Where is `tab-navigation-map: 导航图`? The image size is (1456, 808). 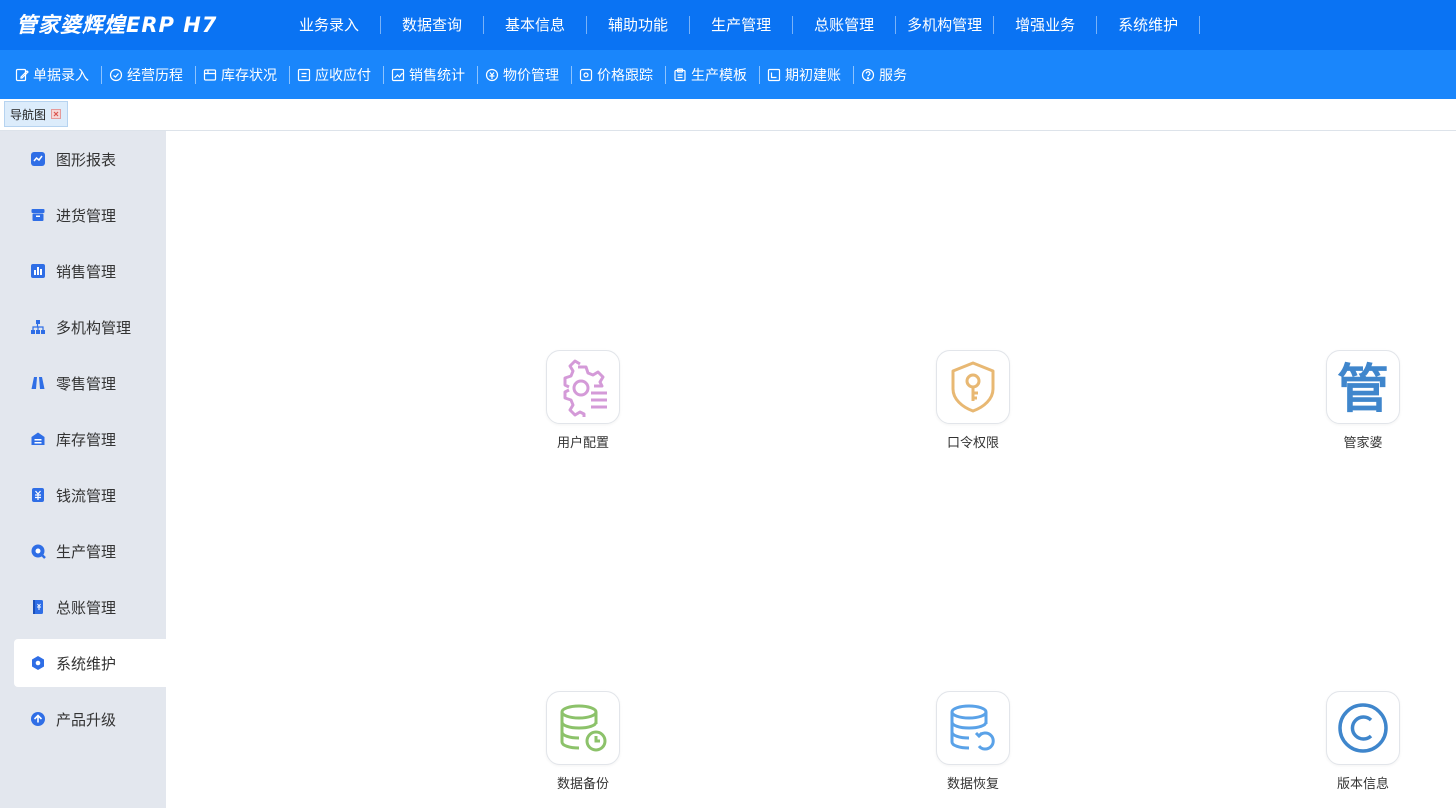
tab-navigation-map: 导航图 is located at coordinates (36, 114).